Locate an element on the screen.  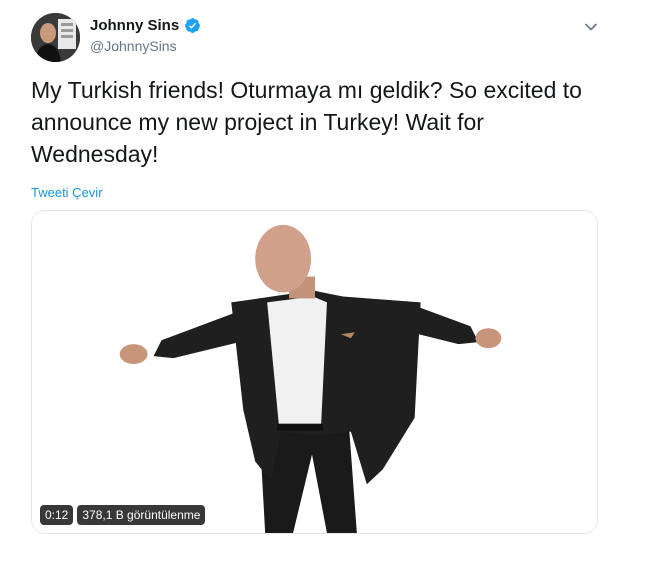
translate-tweet-link: Tweeti Çevir is located at coordinates (67, 192).